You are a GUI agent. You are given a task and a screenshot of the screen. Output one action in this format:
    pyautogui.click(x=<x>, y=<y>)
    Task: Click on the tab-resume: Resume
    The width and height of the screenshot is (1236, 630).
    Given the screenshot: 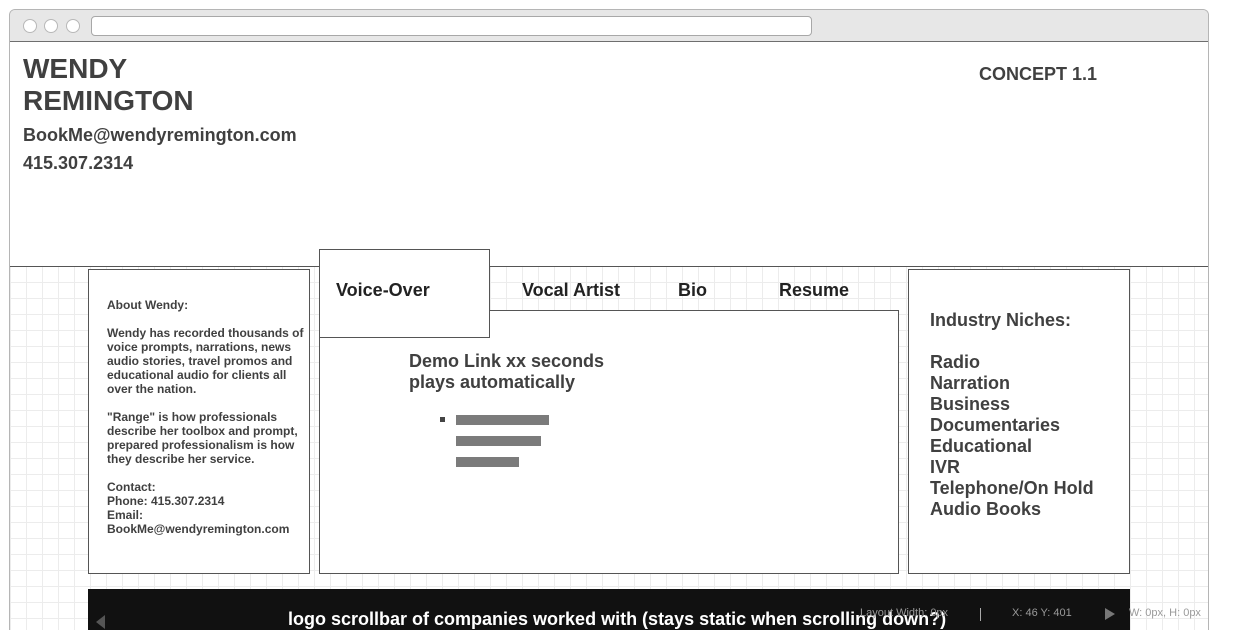 What is the action you would take?
    pyautogui.click(x=814, y=290)
    